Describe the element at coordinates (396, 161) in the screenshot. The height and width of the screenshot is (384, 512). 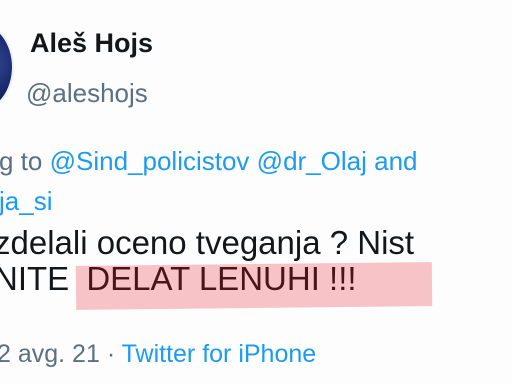
I see `replying-and-text: and` at that location.